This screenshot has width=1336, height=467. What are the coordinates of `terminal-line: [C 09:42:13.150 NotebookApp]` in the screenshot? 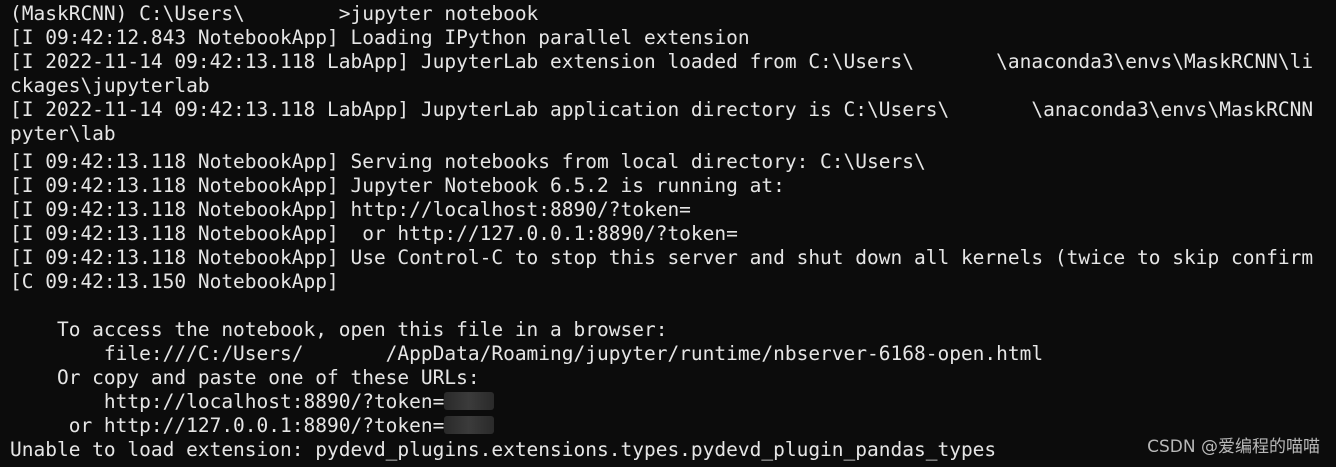 It's located at (174, 281).